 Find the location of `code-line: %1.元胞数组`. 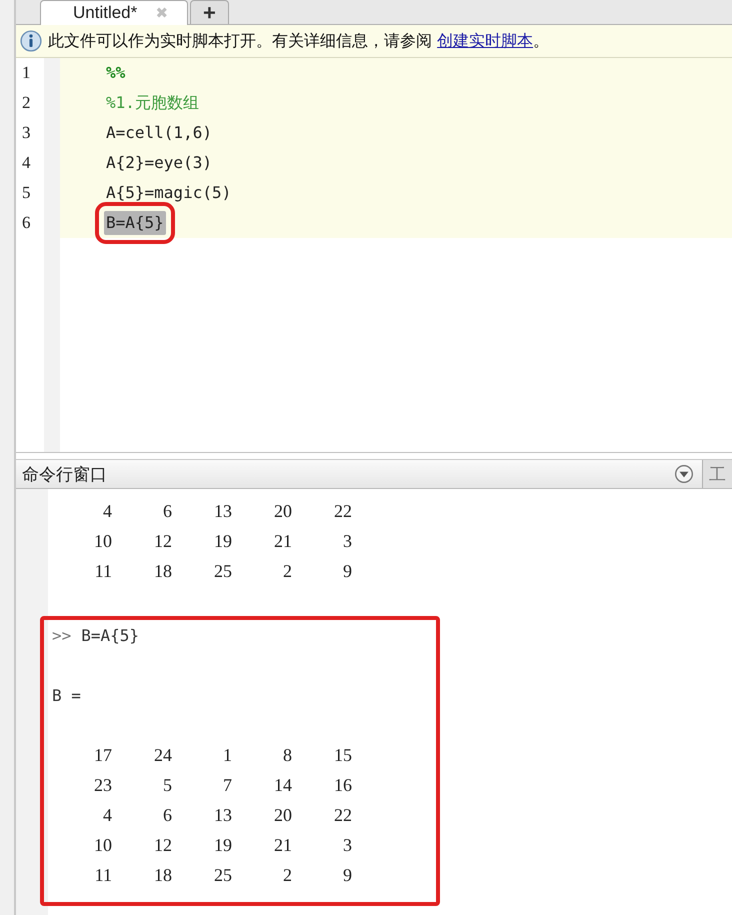

code-line: %1.元胞数组 is located at coordinates (152, 103).